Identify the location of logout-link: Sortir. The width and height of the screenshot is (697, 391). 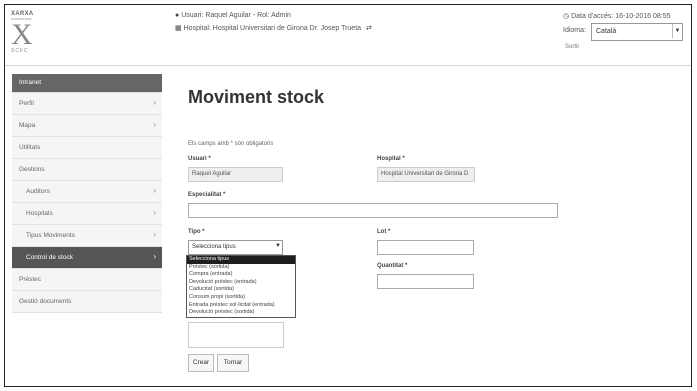
(572, 47).